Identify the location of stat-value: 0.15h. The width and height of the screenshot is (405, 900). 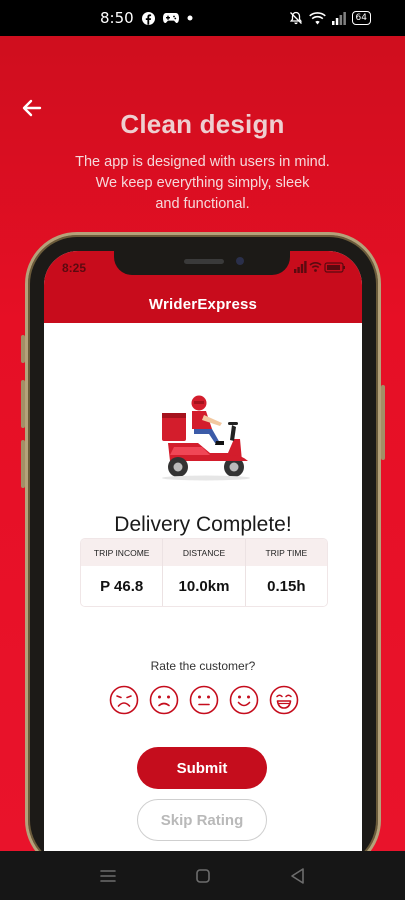
(286, 586).